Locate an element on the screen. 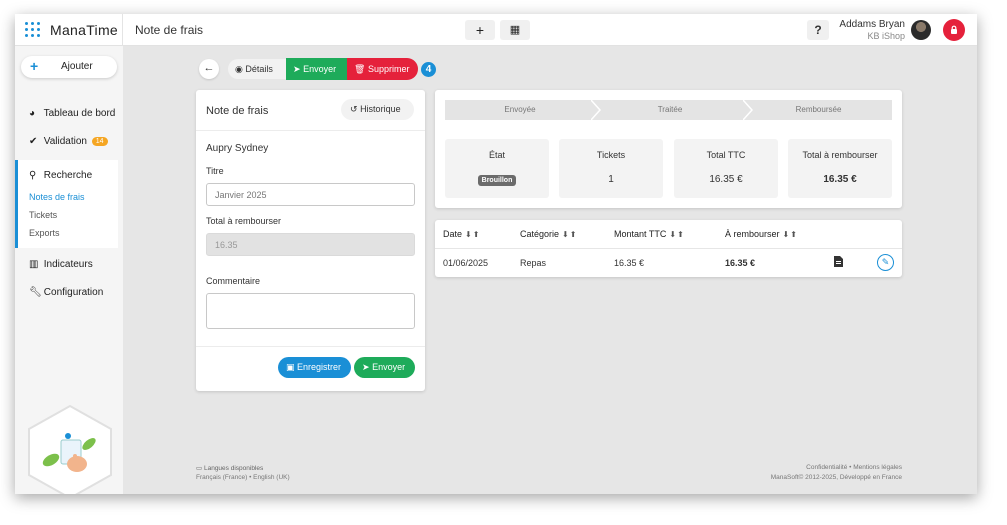  employee-name: Aupry Sydney is located at coordinates (237, 148).